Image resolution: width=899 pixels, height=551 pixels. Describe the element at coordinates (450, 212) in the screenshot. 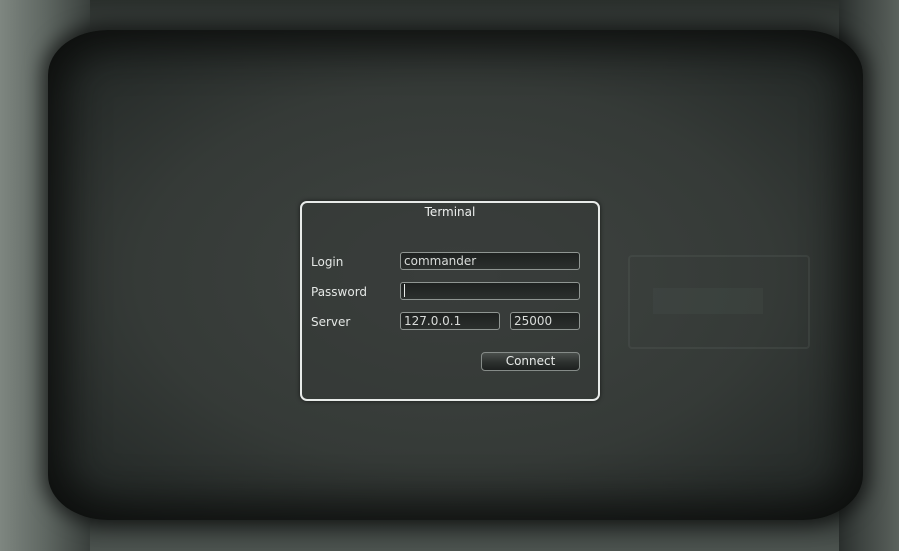

I see `dialog-title: Terminal` at that location.